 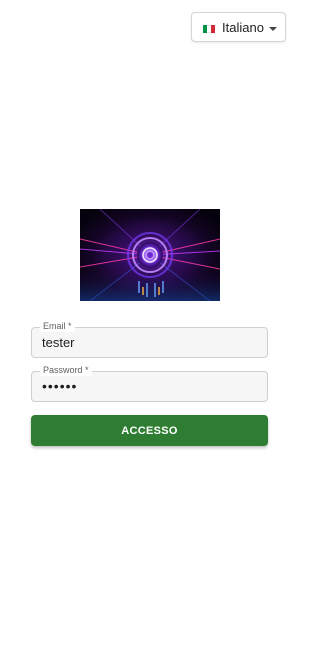 I want to click on password-label: Password *, so click(x=66, y=370).